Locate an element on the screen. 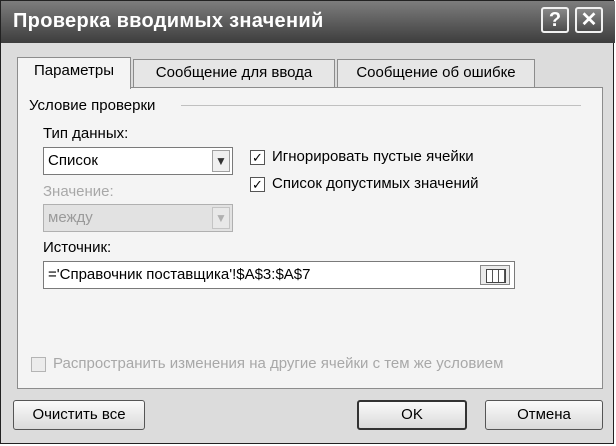 The height and width of the screenshot is (446, 616). ignore-blank-checkbox: ✓ is located at coordinates (257, 157).